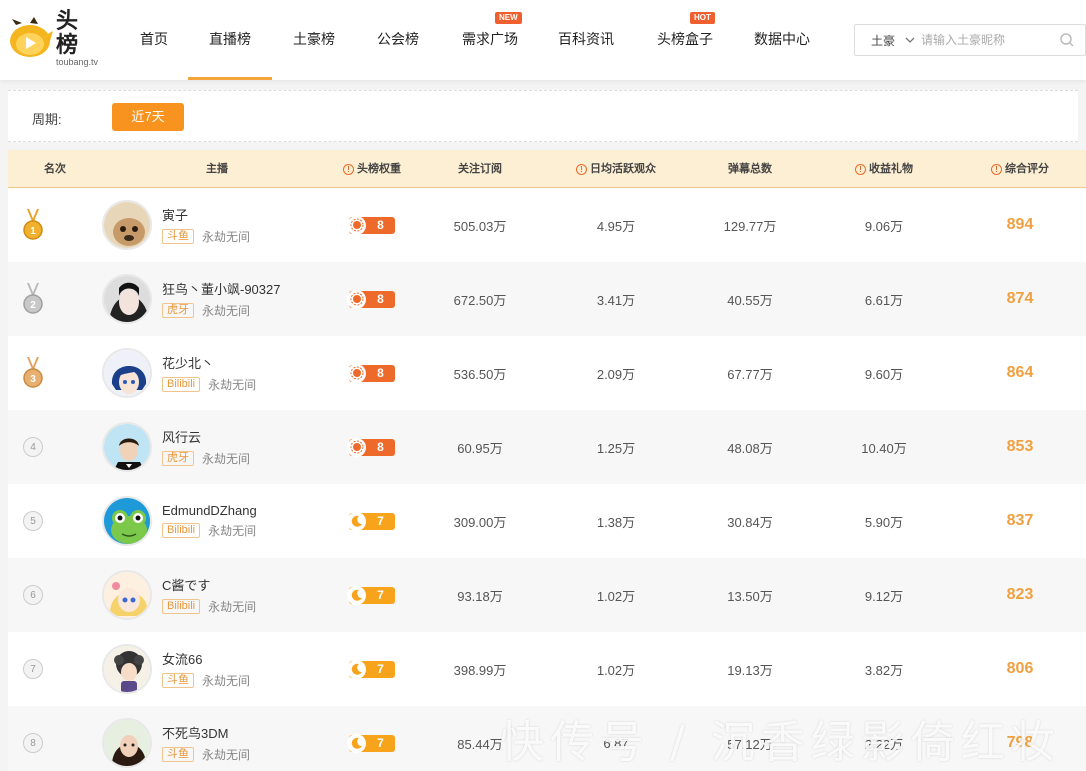 This screenshot has height=771, width=1086. Describe the element at coordinates (221, 288) in the screenshot. I see `streamer-name: 狂鸟丶董小飒-90327` at that location.